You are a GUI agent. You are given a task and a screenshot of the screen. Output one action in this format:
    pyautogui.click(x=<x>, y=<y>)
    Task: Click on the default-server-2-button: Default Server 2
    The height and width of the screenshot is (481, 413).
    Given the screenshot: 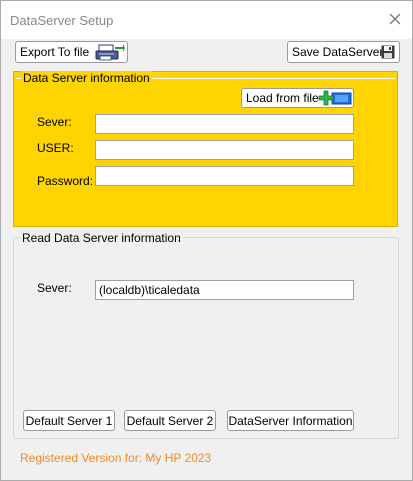 What is the action you would take?
    pyautogui.click(x=170, y=420)
    